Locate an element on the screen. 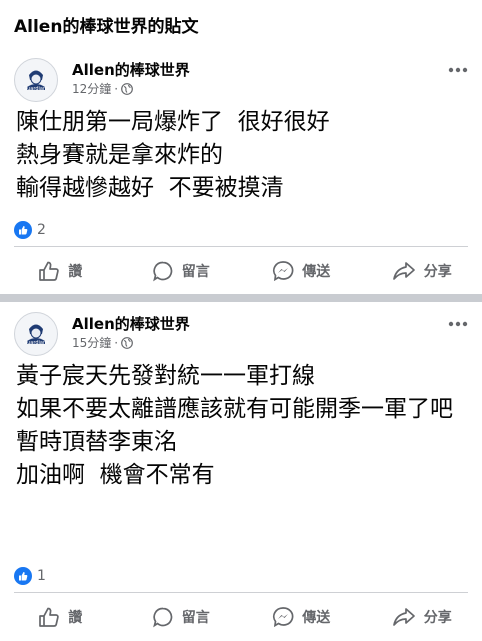 The width and height of the screenshot is (482, 641). post-timestamp: 12分鐘 · is located at coordinates (131, 89).